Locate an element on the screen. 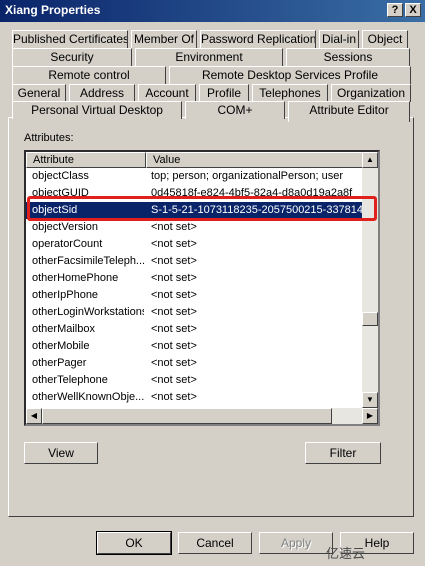 The height and width of the screenshot is (566, 425). cancel-button: Cancel is located at coordinates (215, 543).